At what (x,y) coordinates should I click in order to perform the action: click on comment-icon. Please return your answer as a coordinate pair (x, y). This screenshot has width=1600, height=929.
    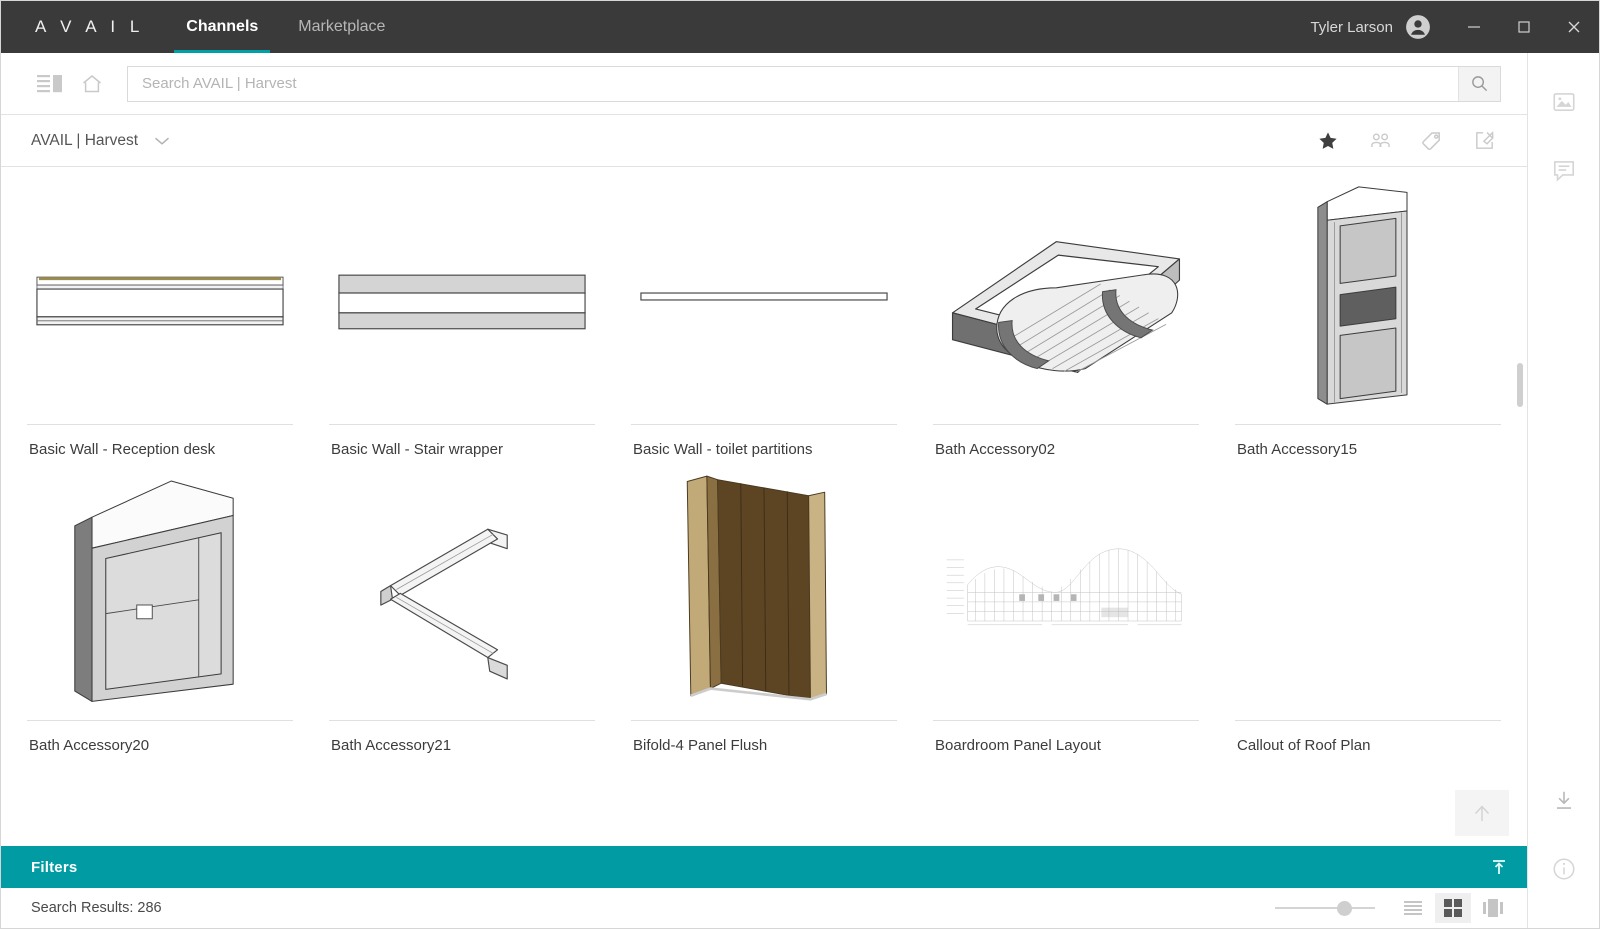
    Looking at the image, I should click on (1564, 170).